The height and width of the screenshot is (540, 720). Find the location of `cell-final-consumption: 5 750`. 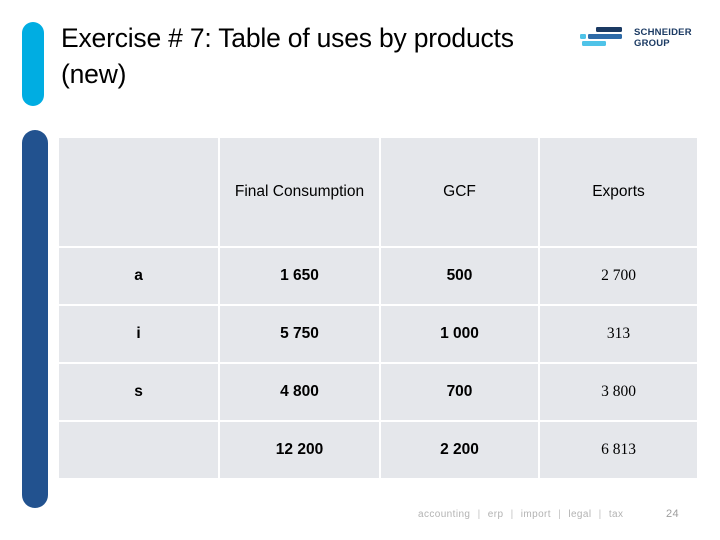

cell-final-consumption: 5 750 is located at coordinates (299, 334).